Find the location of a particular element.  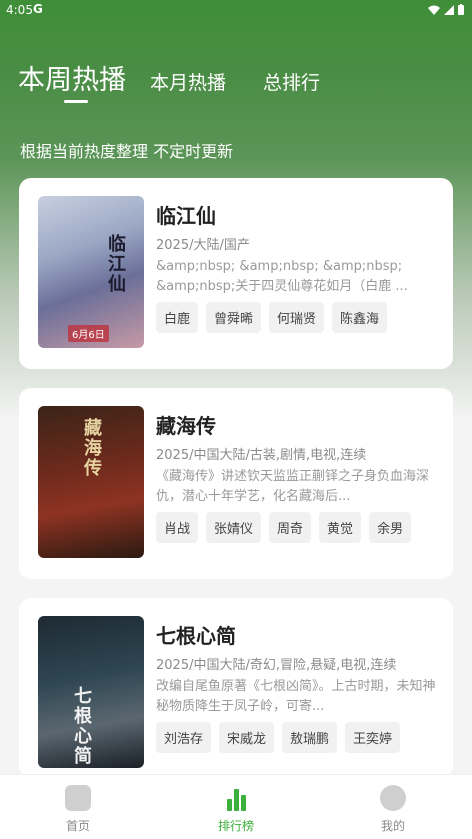

tab-monthly: 本月热播 is located at coordinates (188, 81).